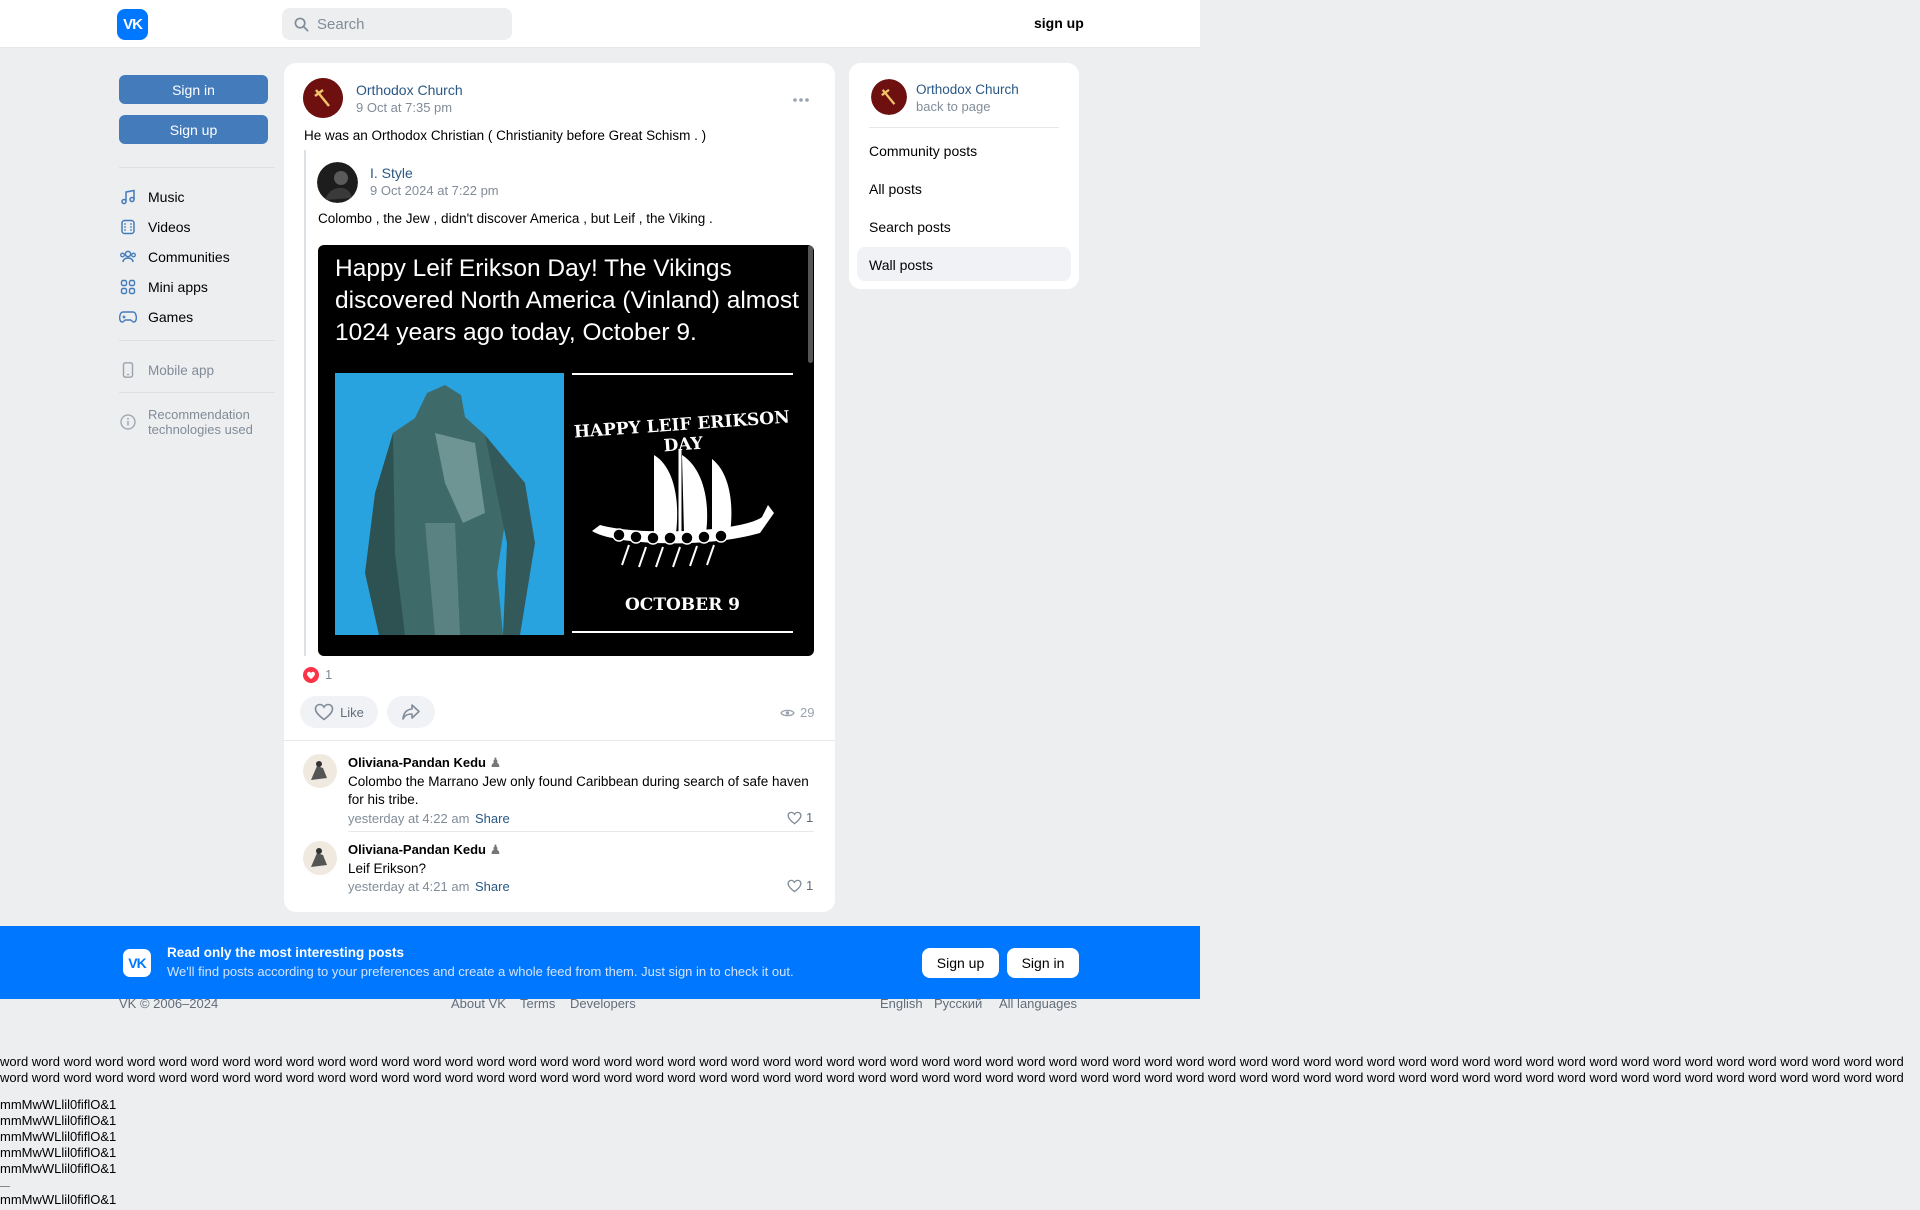  Describe the element at coordinates (958, 1003) in the screenshot. I see `language-russian: Русский` at that location.